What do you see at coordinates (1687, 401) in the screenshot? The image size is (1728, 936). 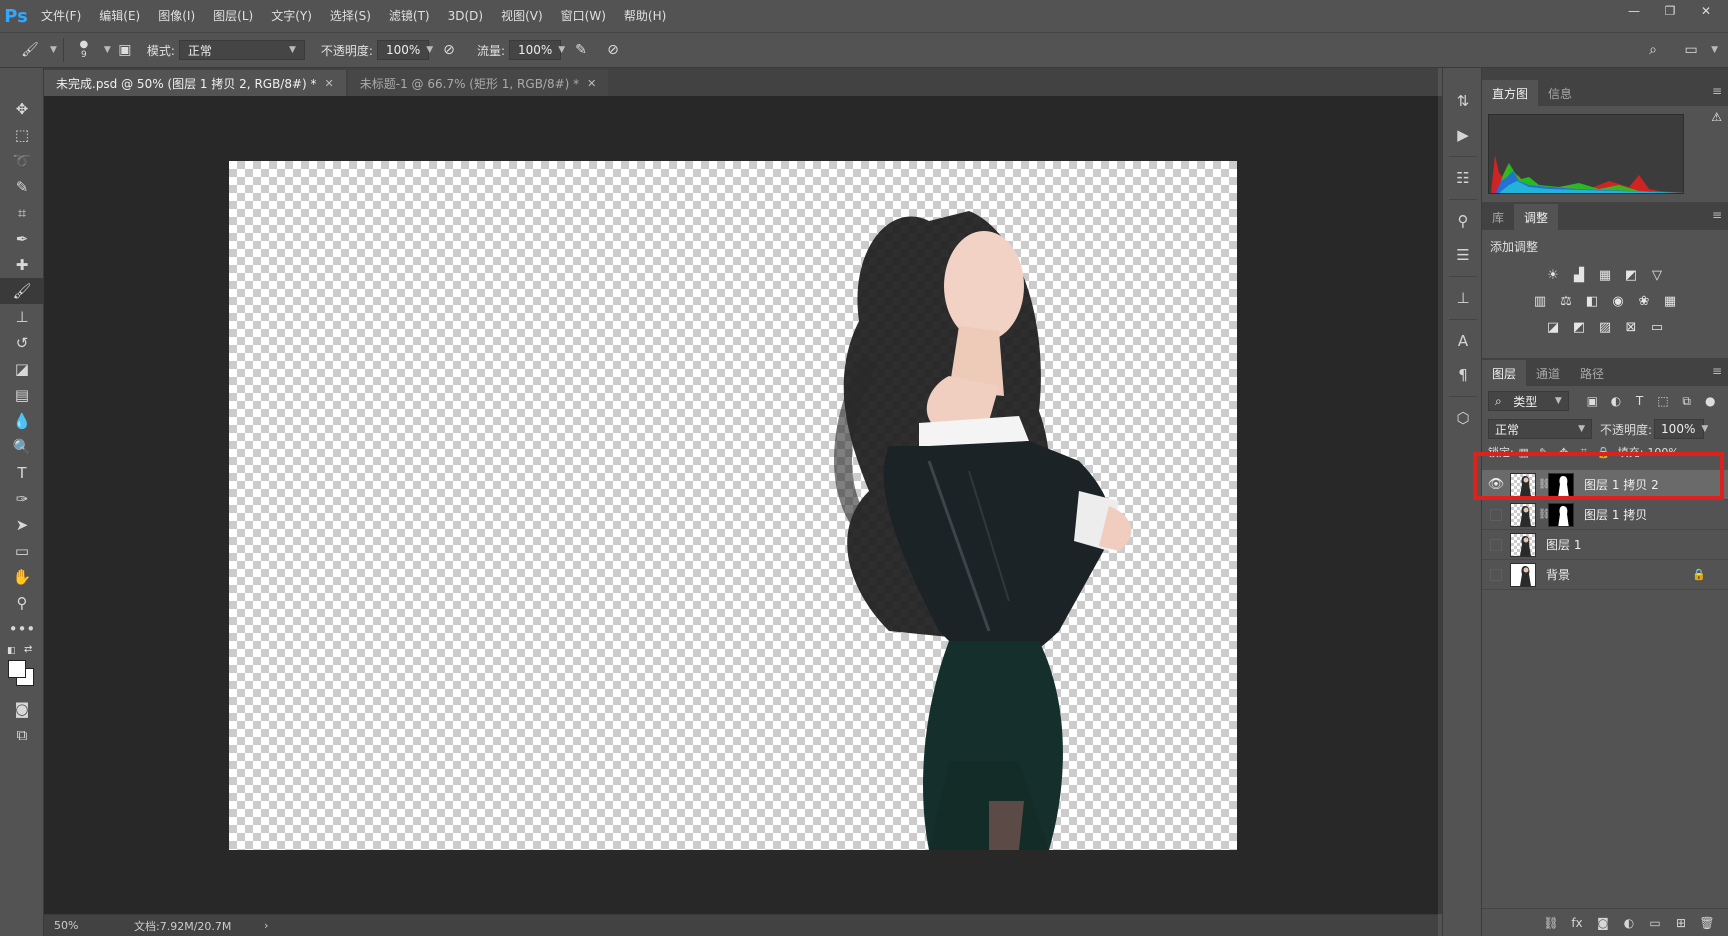 I see `filter-smart-object-icon: ⧉` at bounding box center [1687, 401].